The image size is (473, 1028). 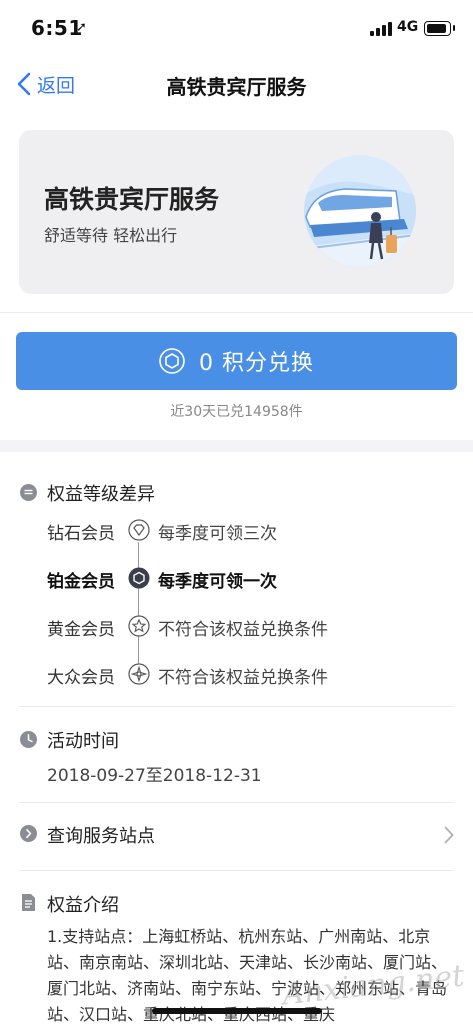 I want to click on exchange-button: 0 积分兑换, so click(x=236, y=361).